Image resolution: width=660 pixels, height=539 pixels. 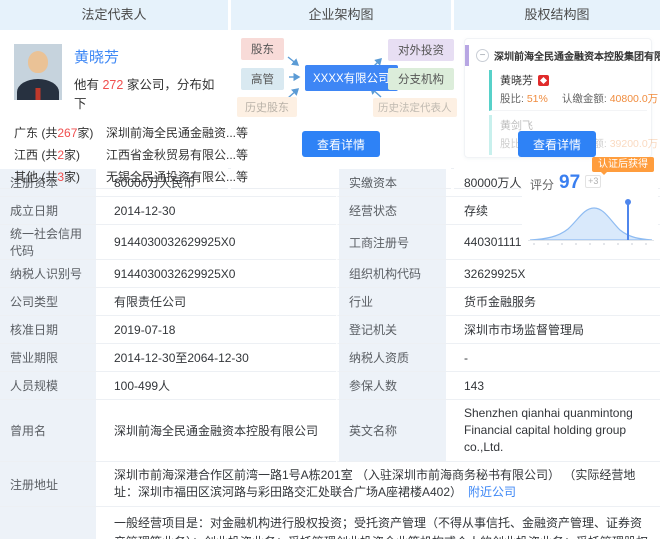 I want to click on table-row: 人员规模 100-499人 参保人数 143, so click(x=330, y=386).